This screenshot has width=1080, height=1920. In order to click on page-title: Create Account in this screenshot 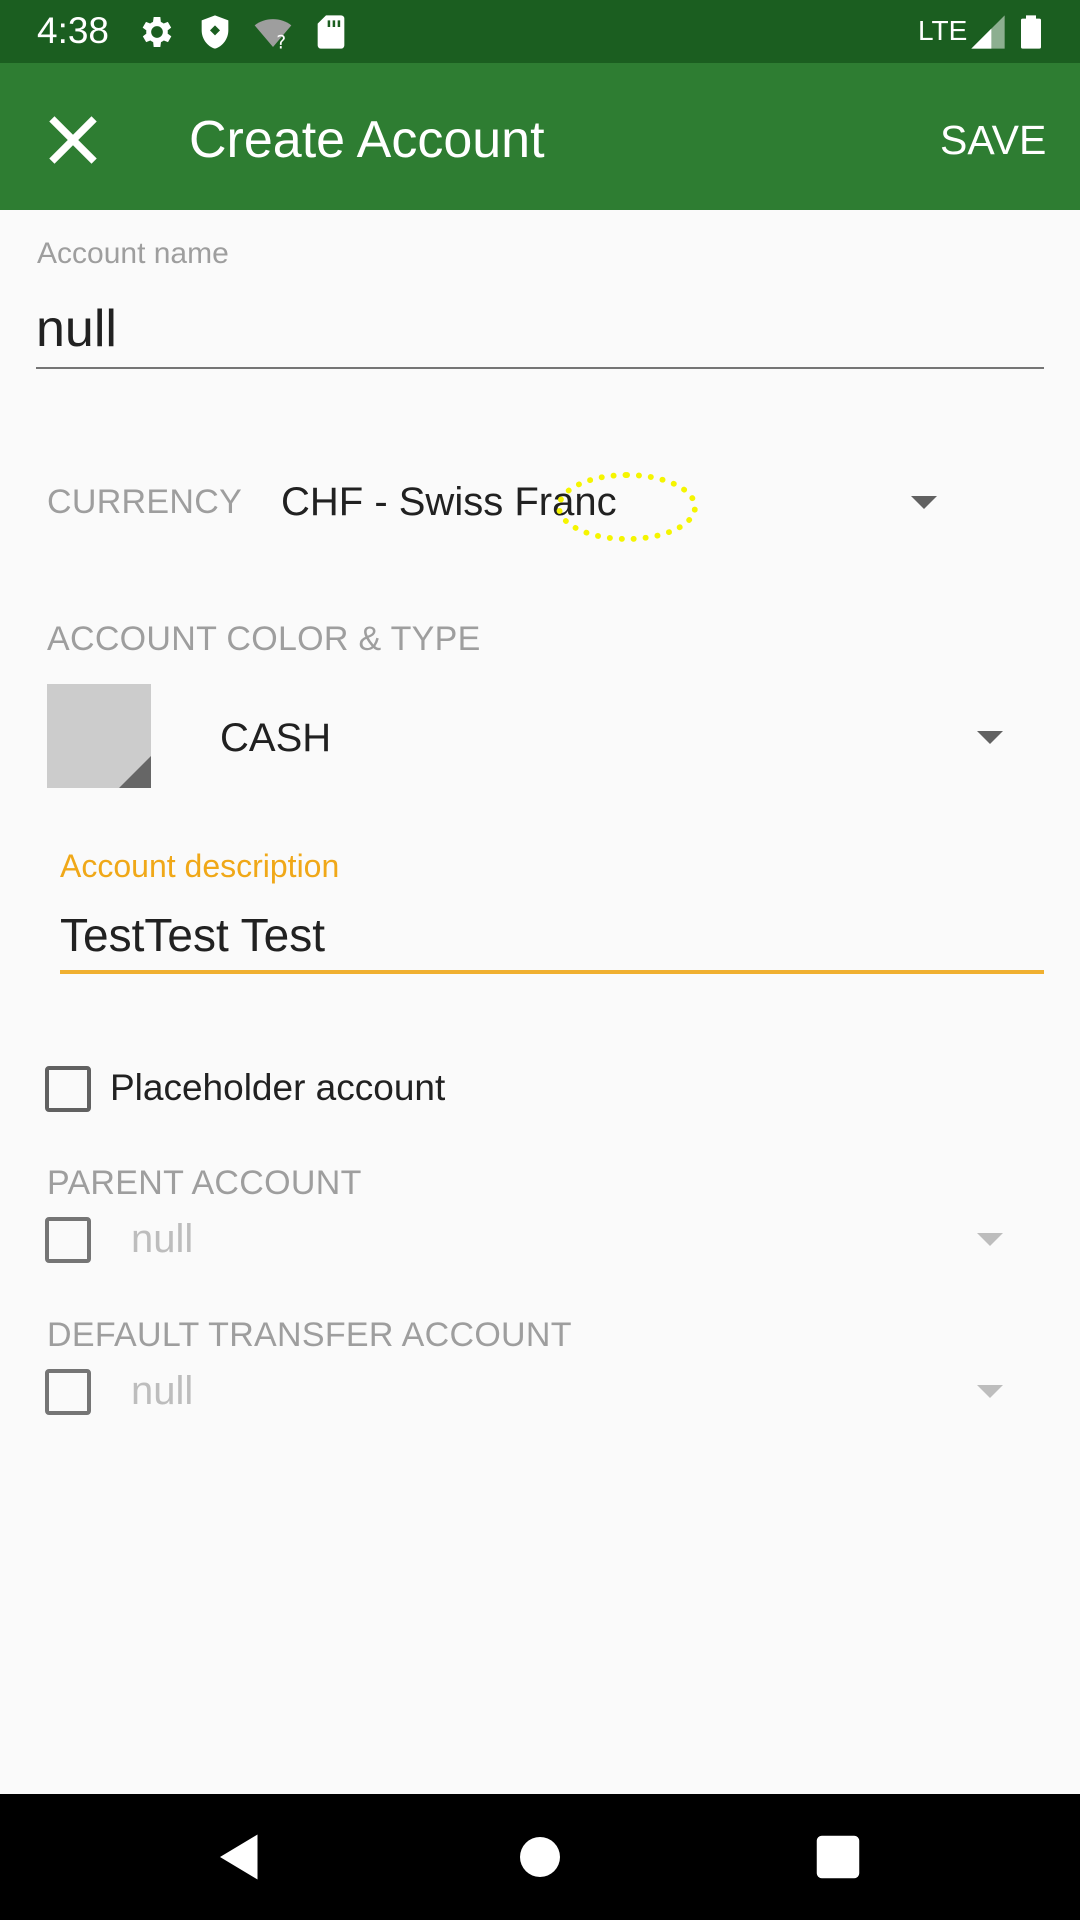, I will do `click(367, 140)`.